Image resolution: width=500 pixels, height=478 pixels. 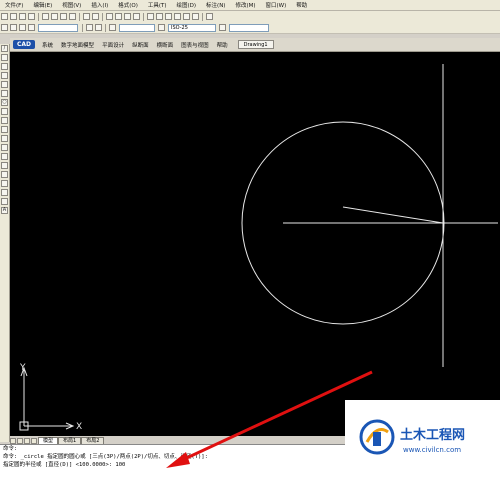 I want to click on watermark-title: 土木工程网, so click(x=433, y=435).